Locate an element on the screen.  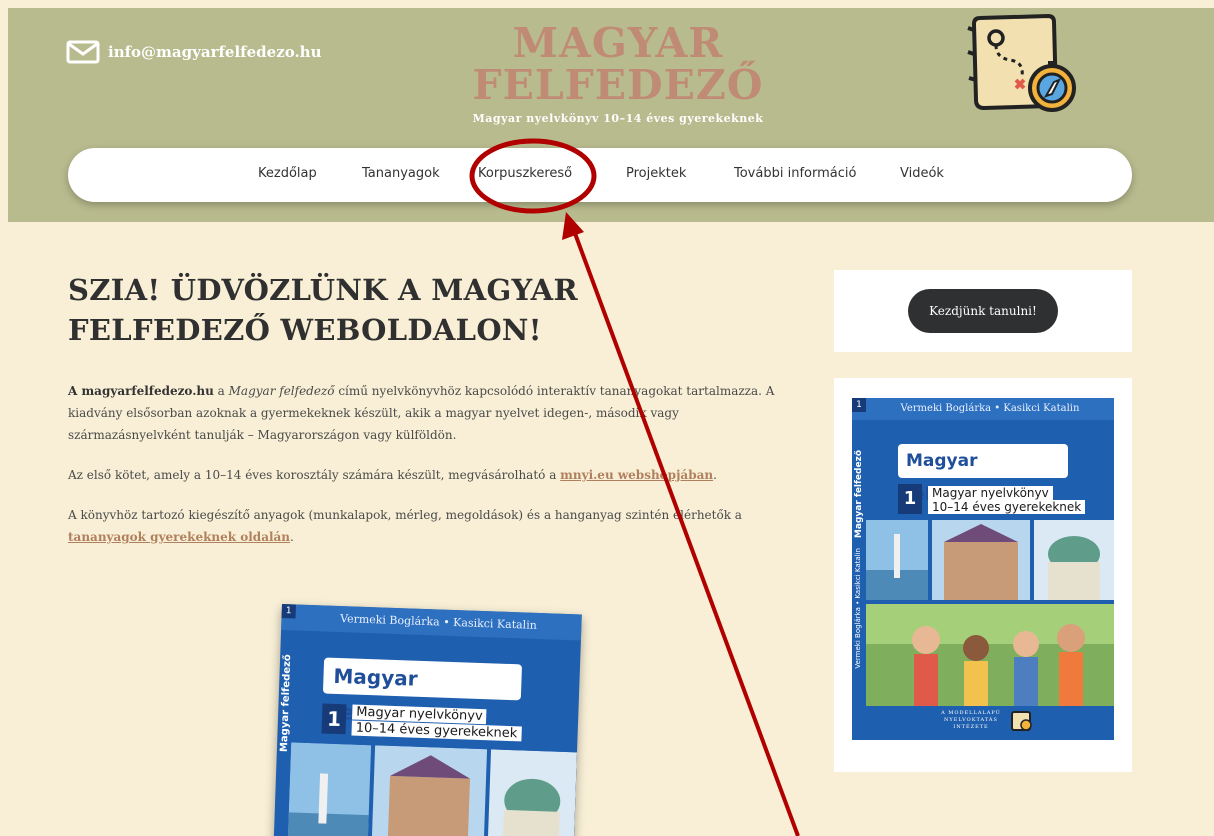
book-cover-photos is located at coordinates (432, 789).